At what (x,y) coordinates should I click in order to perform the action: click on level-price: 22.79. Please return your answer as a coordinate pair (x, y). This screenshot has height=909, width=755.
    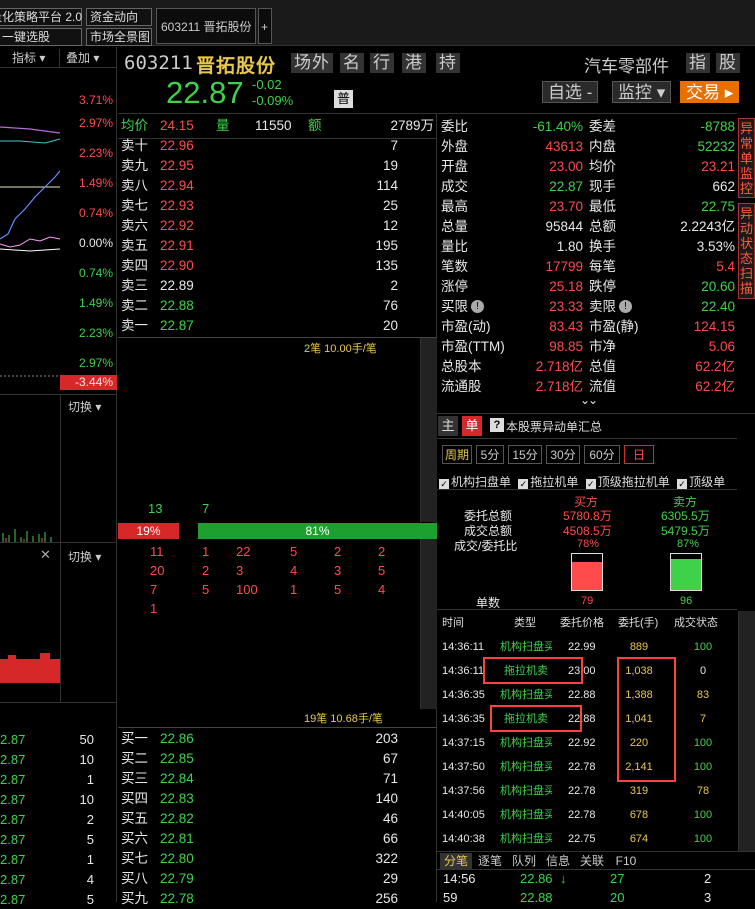
    Looking at the image, I should click on (177, 878).